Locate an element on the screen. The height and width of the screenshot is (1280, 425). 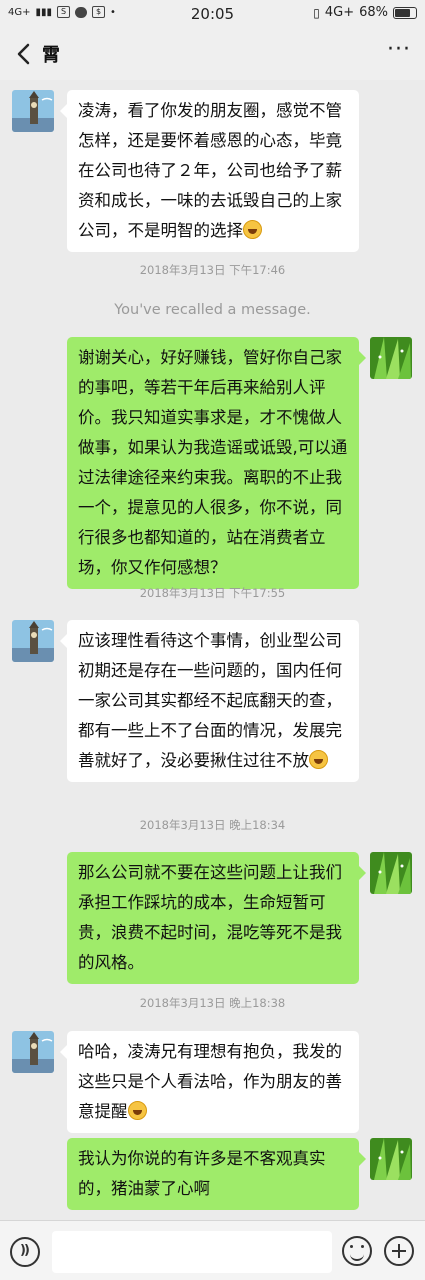
chat-header: 霄 ··· is located at coordinates (212, 54).